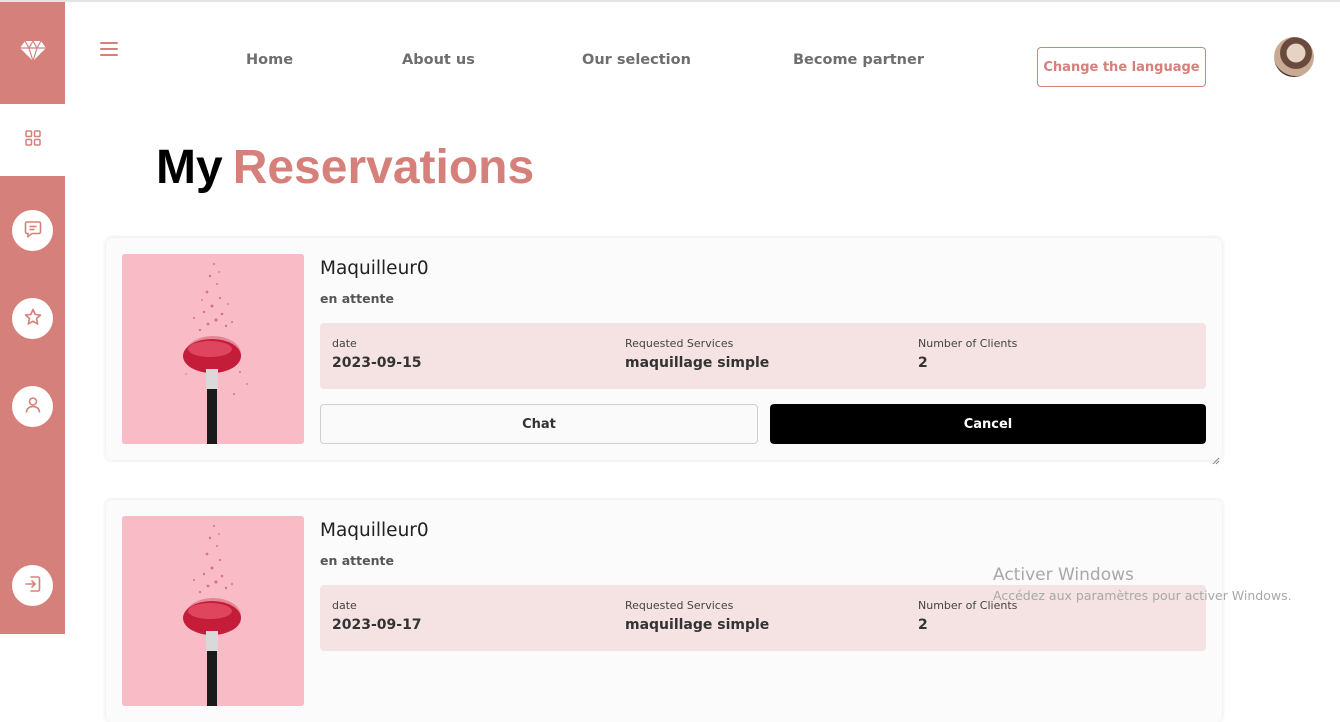 The image size is (1340, 722). I want to click on page-title: My Reservations, so click(345, 167).